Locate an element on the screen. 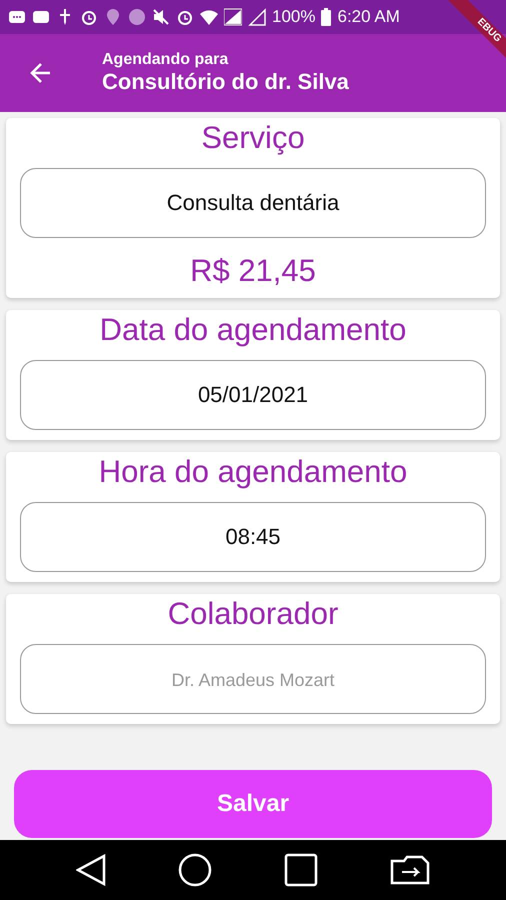 The height and width of the screenshot is (900, 506). section-title: Data do agendamento is located at coordinates (253, 330).